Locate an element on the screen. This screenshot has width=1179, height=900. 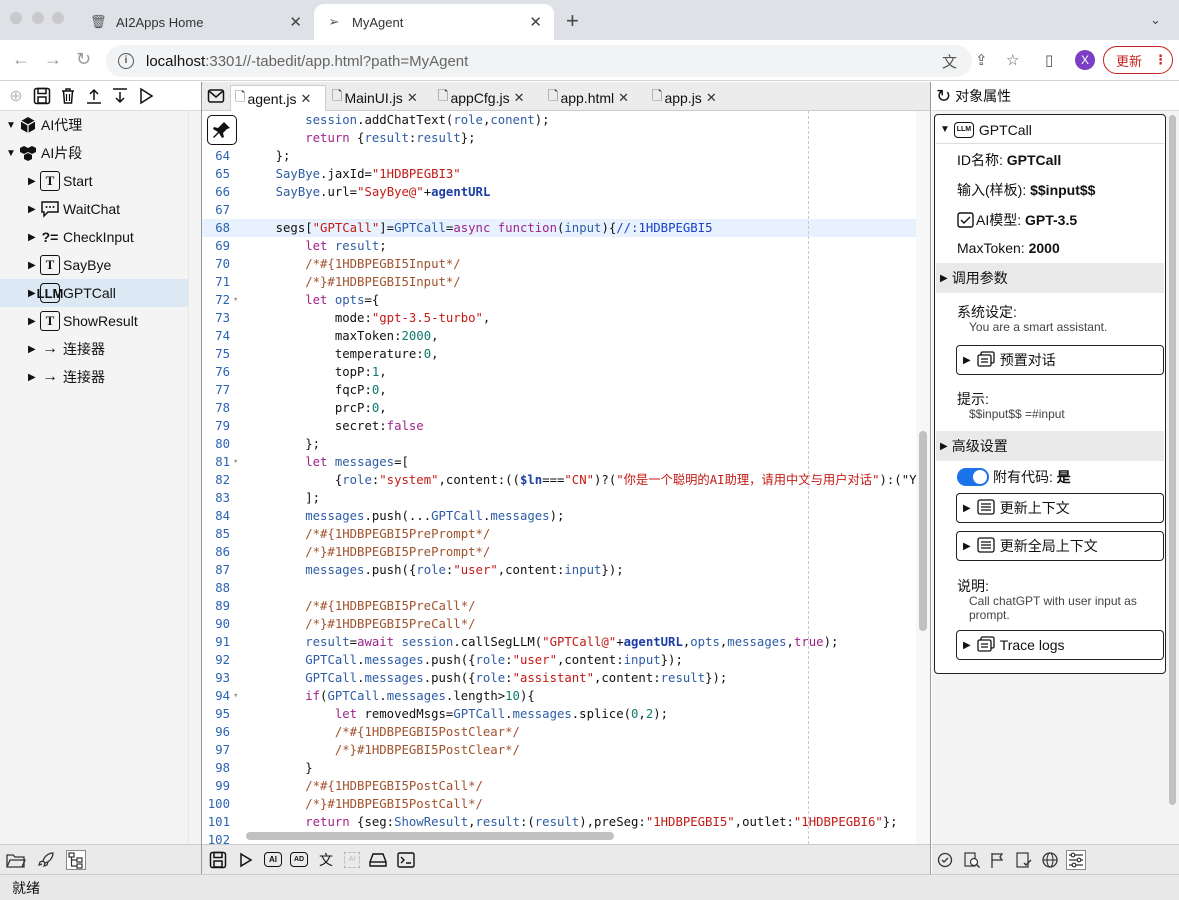
tree-node-ai-segments: ▼ AI片段 is located at coordinates (94, 153).